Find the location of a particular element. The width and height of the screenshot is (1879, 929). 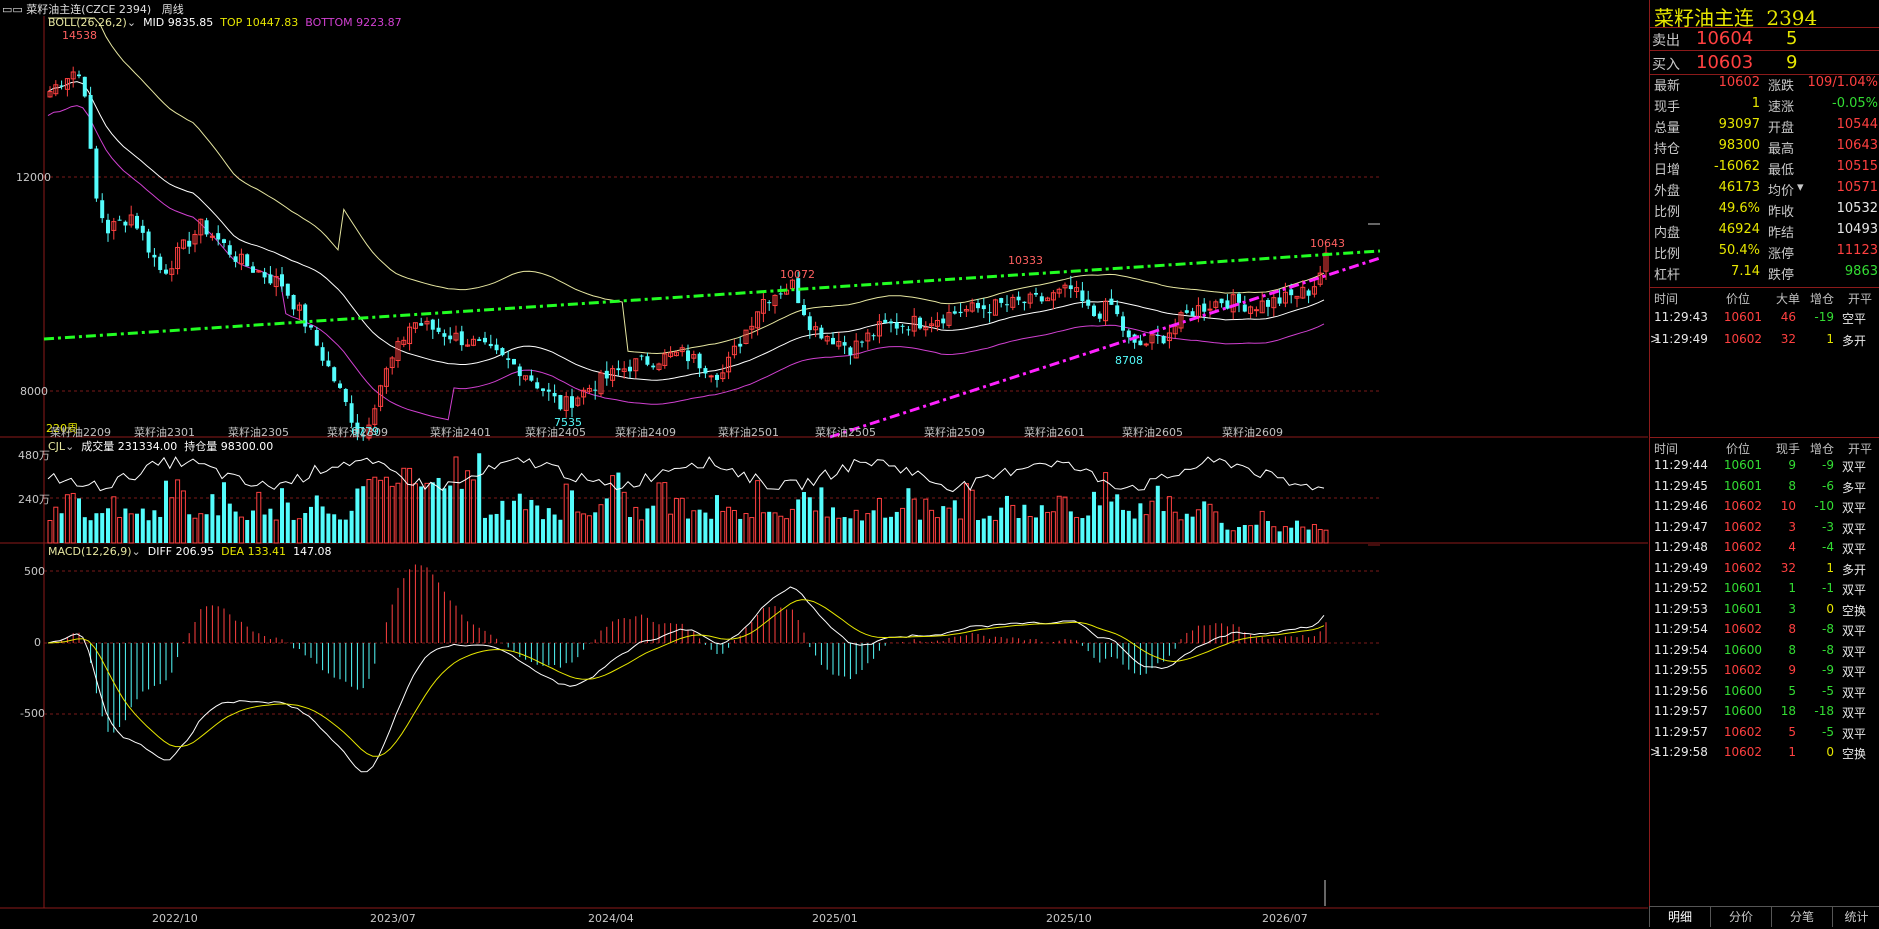

tab-by-price: 分价 is located at coordinates (1740, 916).